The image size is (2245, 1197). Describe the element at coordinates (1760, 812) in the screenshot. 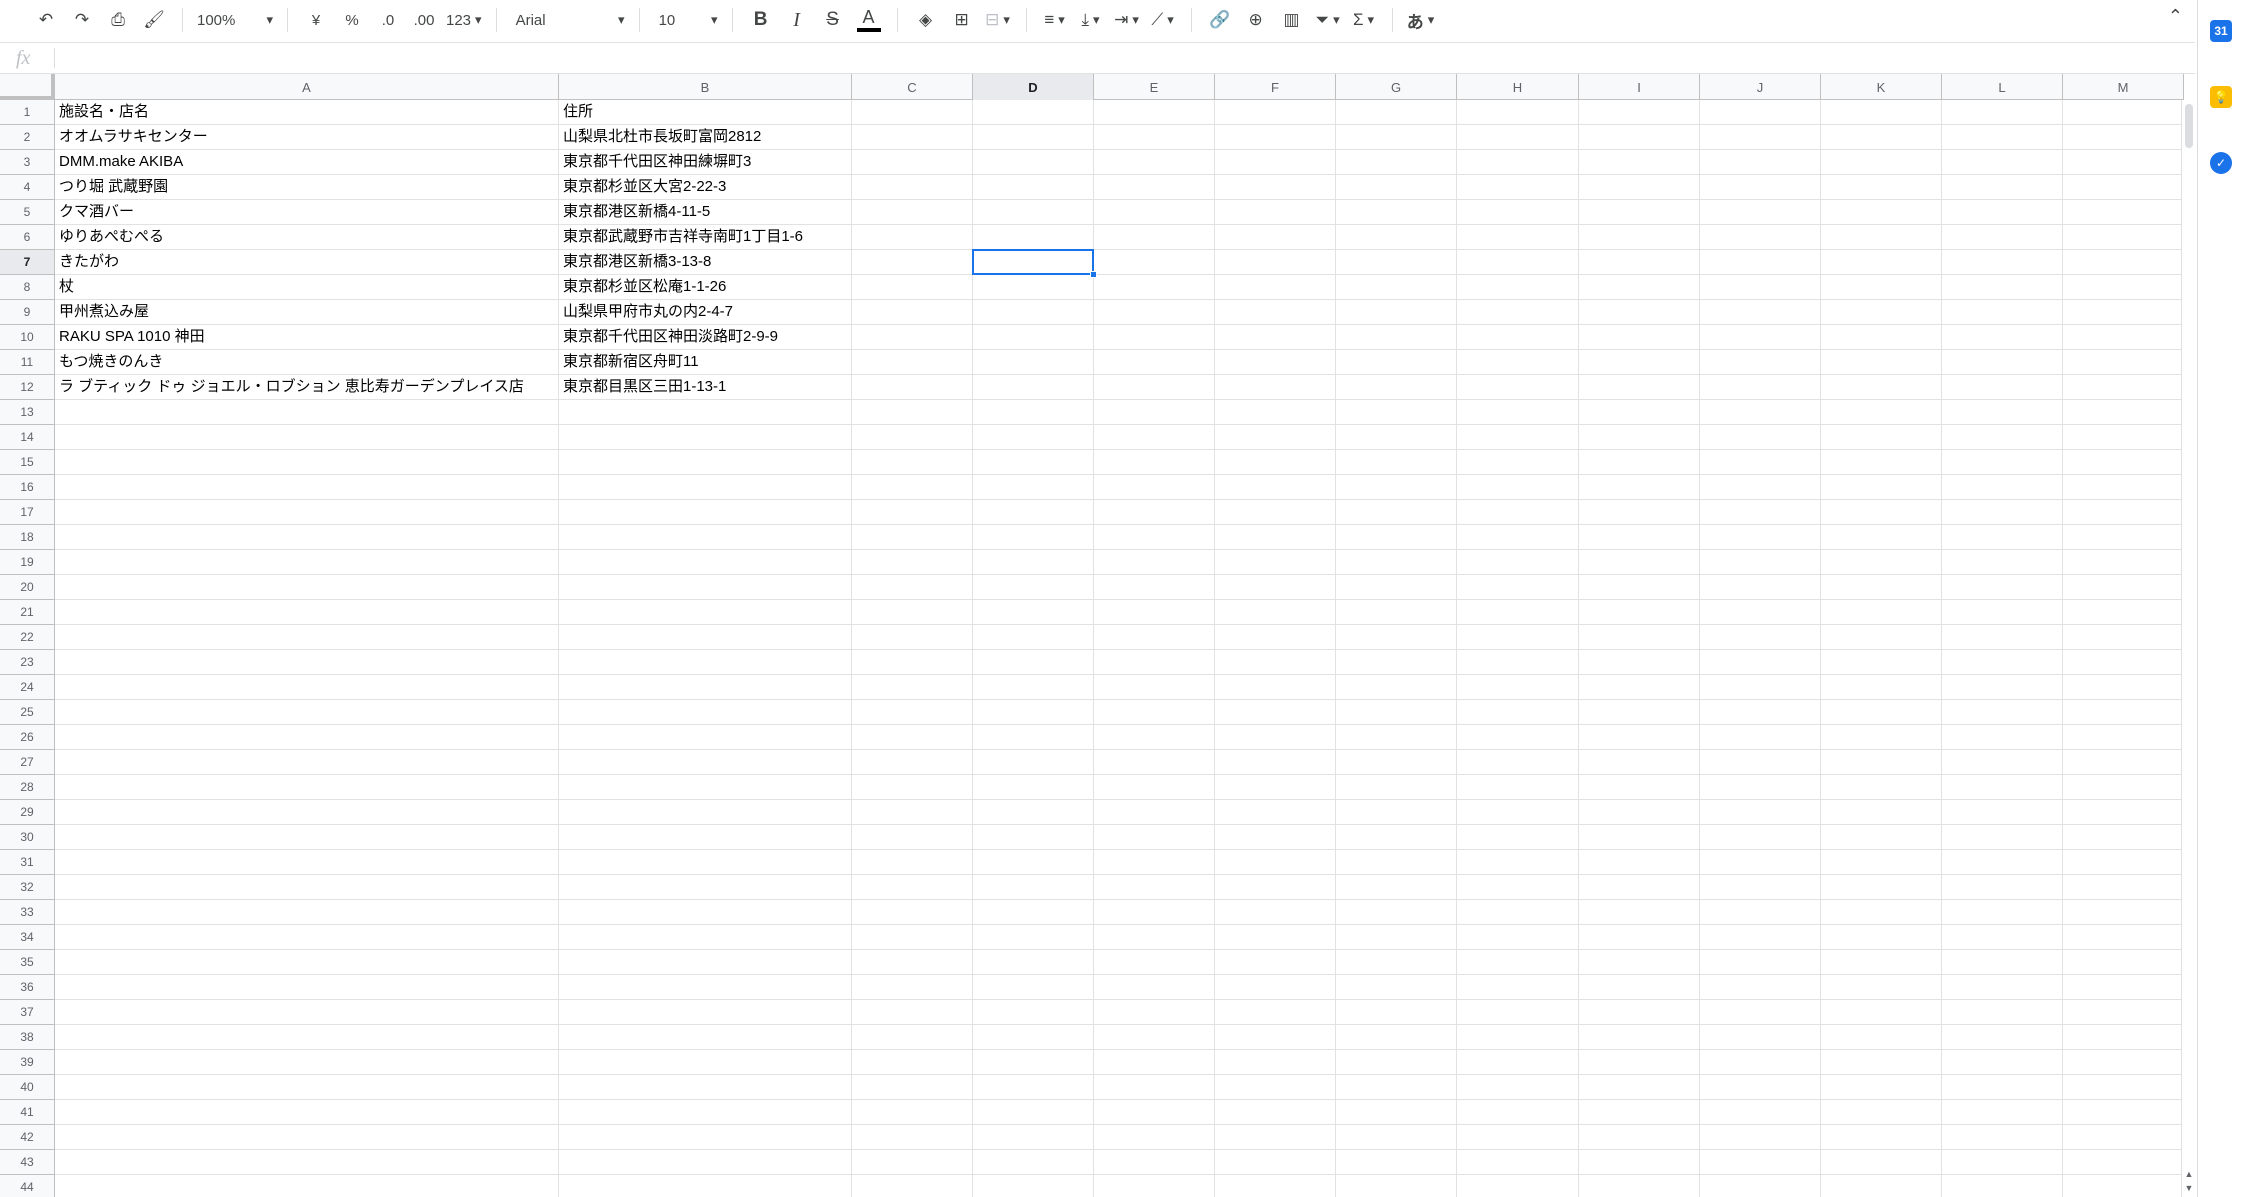

I see `cell-j29` at that location.